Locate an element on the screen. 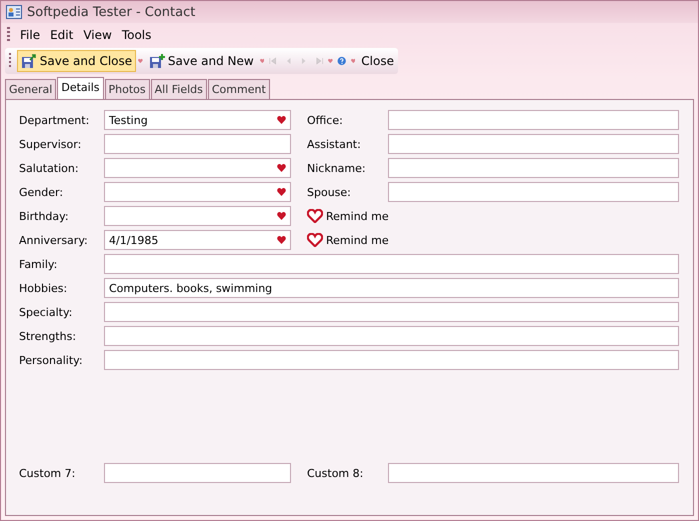  contact-card-icon is located at coordinates (14, 12).